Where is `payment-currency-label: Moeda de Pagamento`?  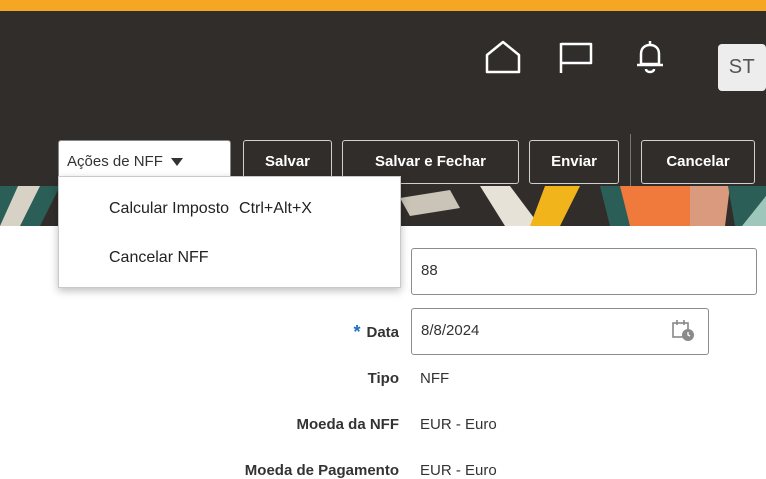
payment-currency-label: Moeda de Pagamento is located at coordinates (321, 470).